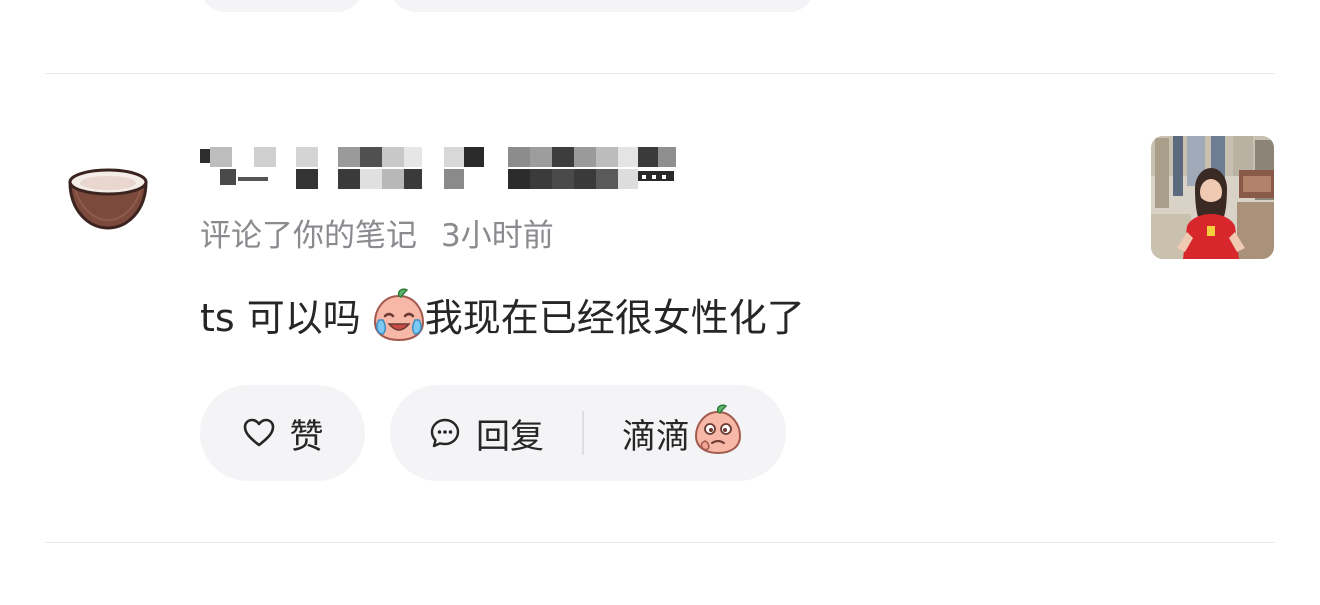  What do you see at coordinates (497, 236) in the screenshot?
I see `timestamp: 3小时前` at bounding box center [497, 236].